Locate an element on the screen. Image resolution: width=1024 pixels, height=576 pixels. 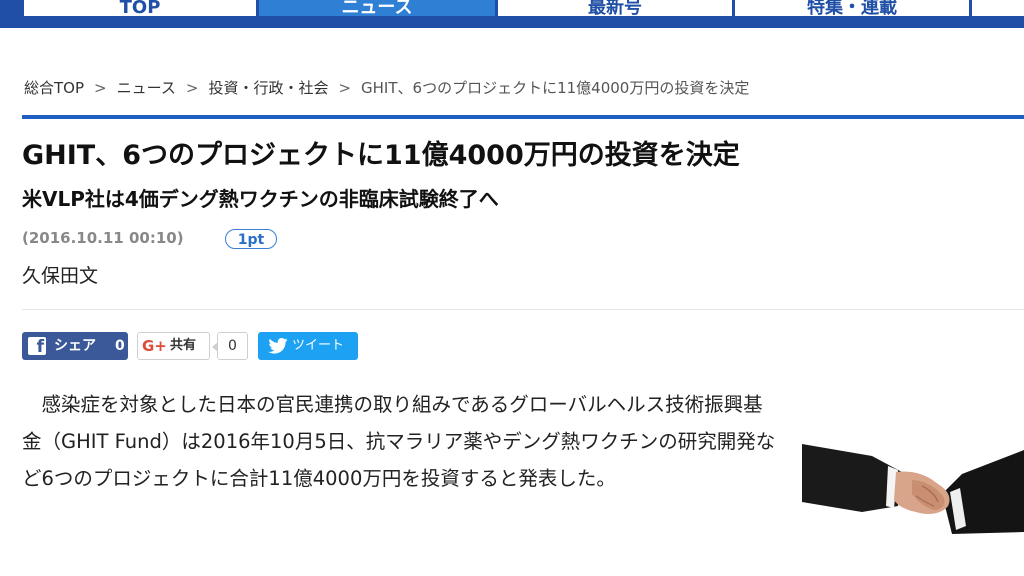
tab-features: 特集・連載 is located at coordinates (852, 8).